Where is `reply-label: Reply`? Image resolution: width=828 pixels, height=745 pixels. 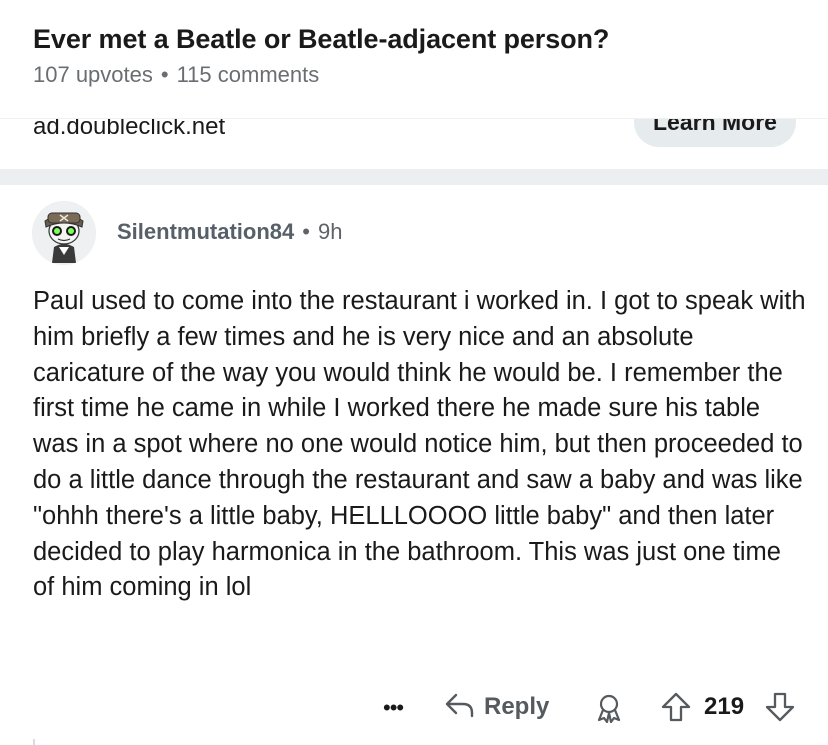
reply-label: Reply is located at coordinates (517, 706).